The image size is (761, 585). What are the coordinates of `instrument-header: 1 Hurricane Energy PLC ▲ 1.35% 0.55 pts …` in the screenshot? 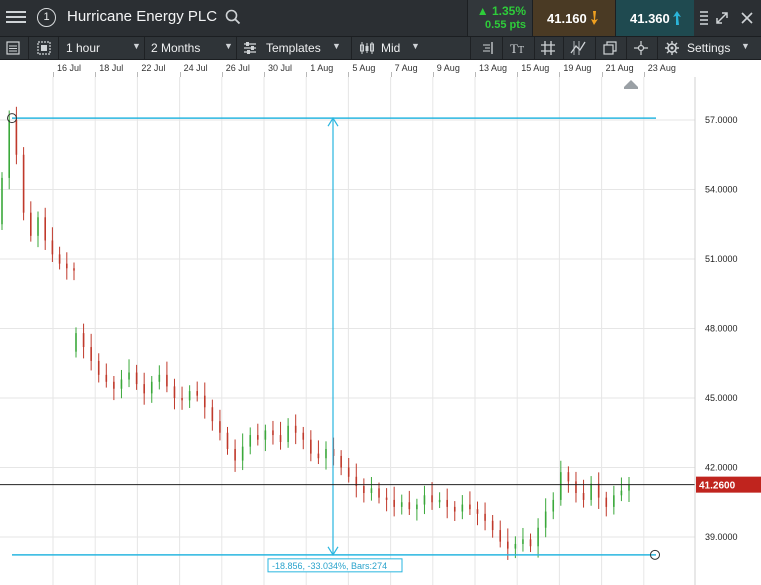 It's located at (380, 18).